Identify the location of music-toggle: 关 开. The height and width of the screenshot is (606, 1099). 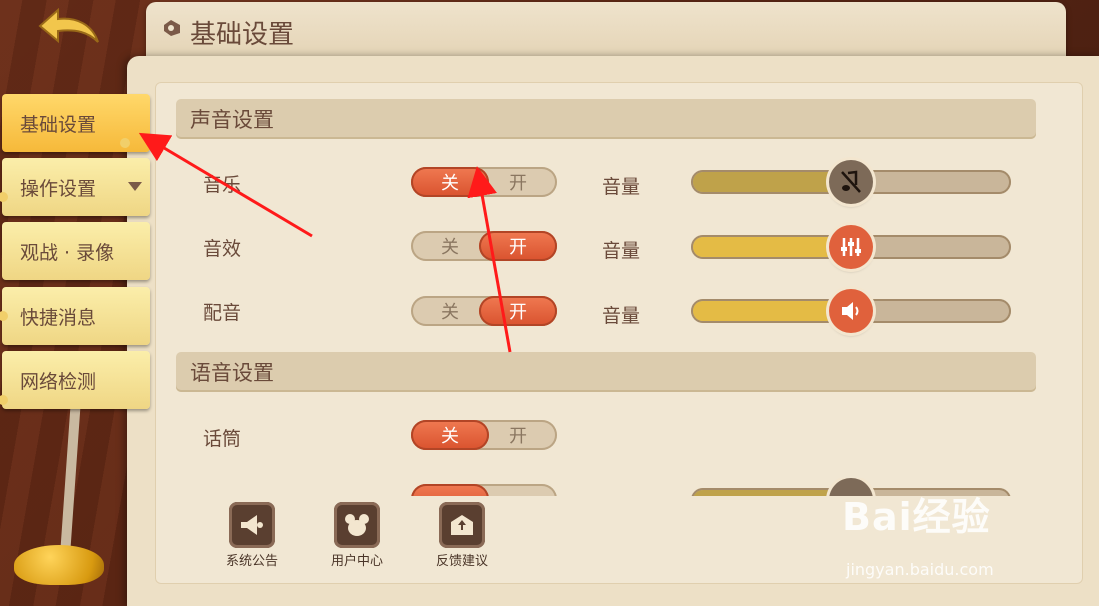
(484, 182).